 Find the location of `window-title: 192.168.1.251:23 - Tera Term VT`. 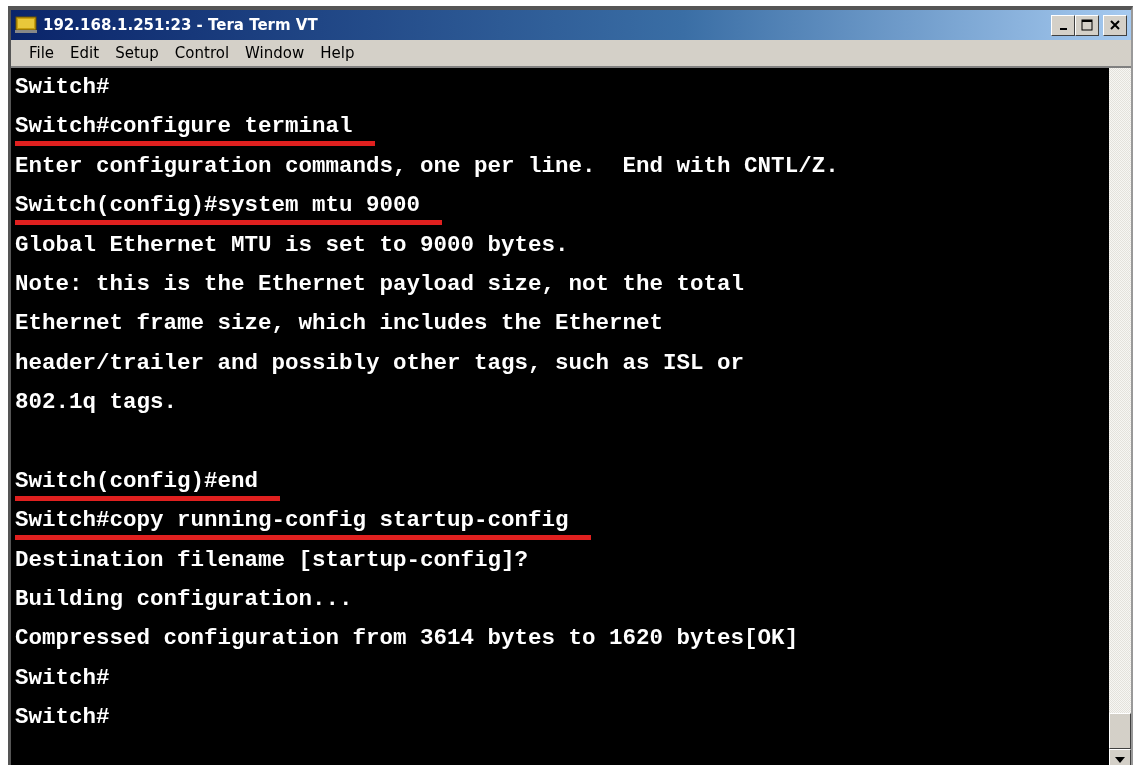

window-title: 192.168.1.251:23 - Tera Term VT is located at coordinates (180, 25).